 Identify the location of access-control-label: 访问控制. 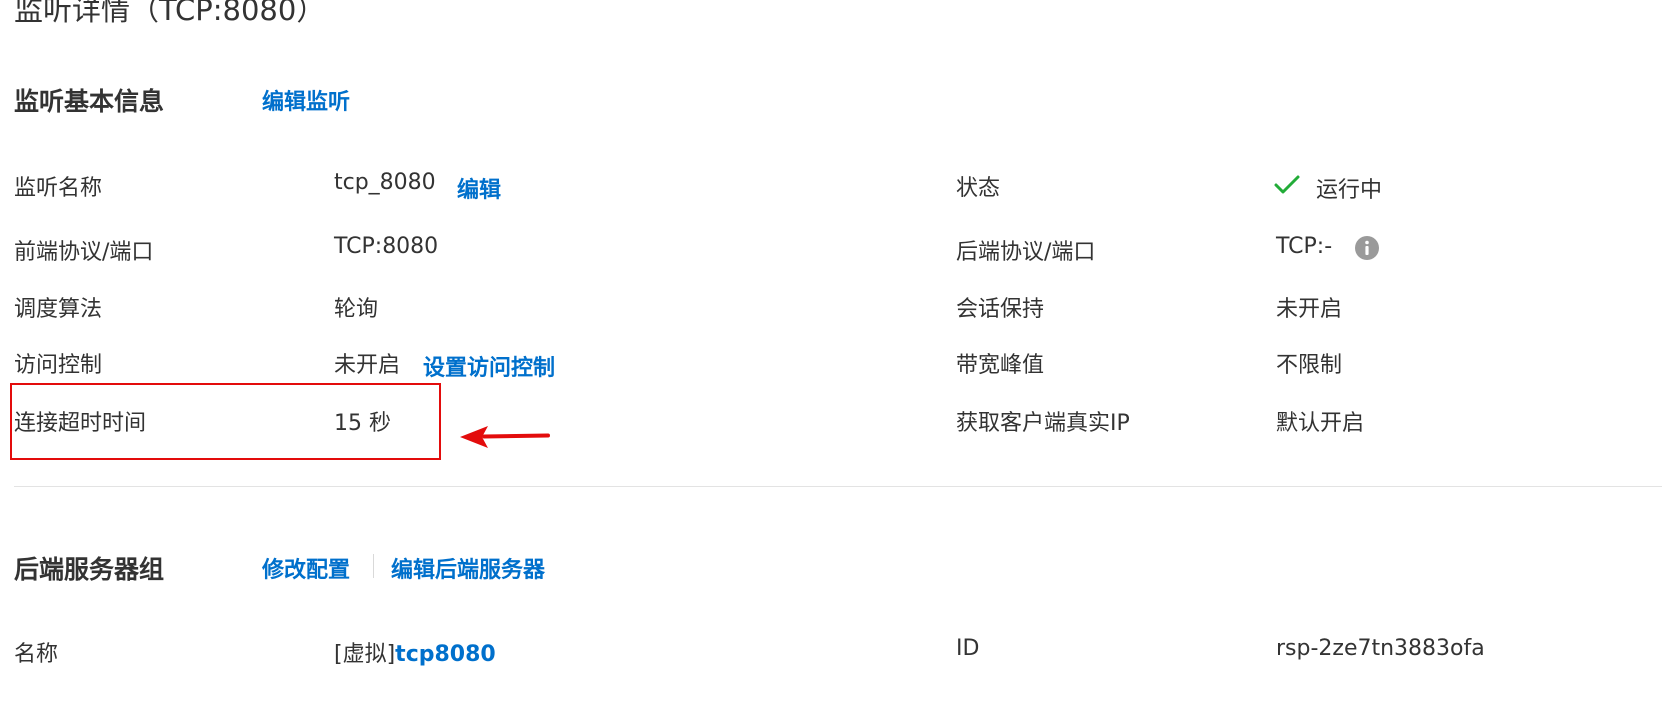
(58, 365).